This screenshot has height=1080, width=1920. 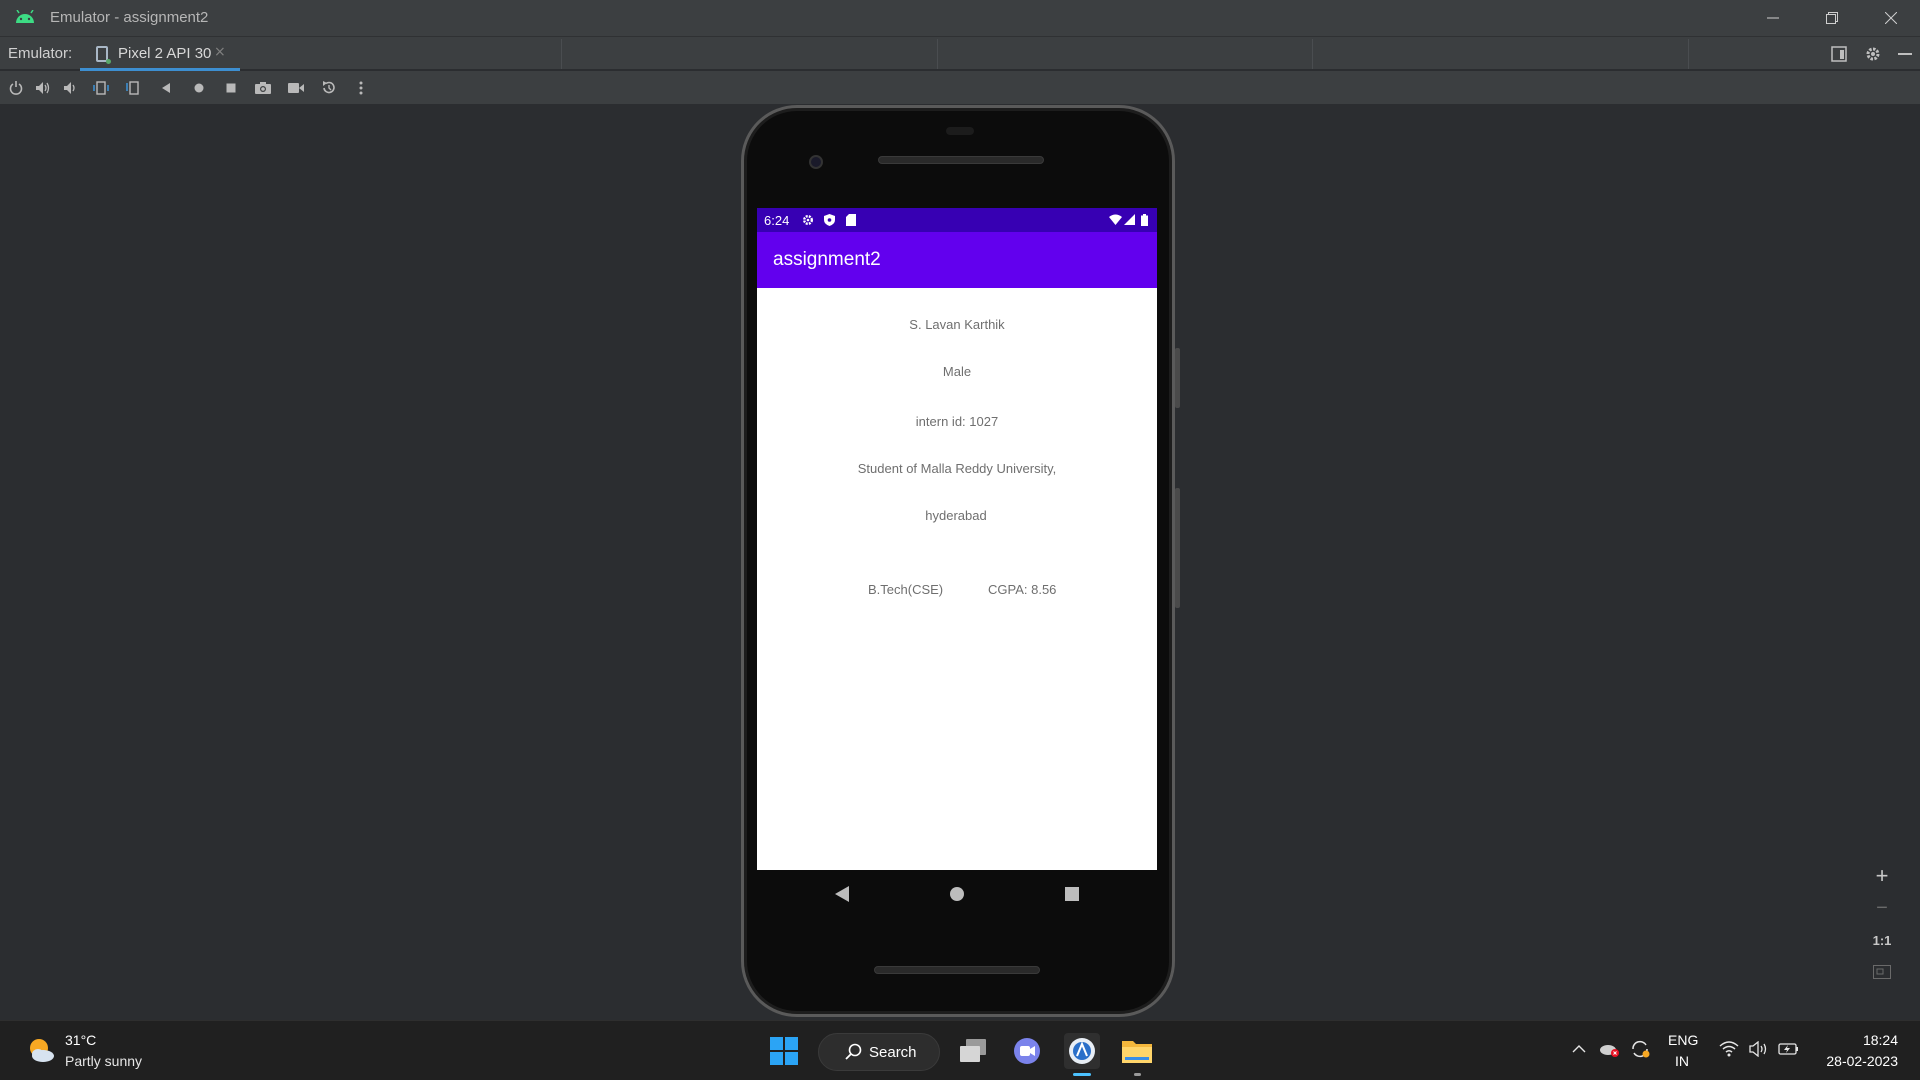 What do you see at coordinates (1882, 908) in the screenshot?
I see `zoom-out-button: −` at bounding box center [1882, 908].